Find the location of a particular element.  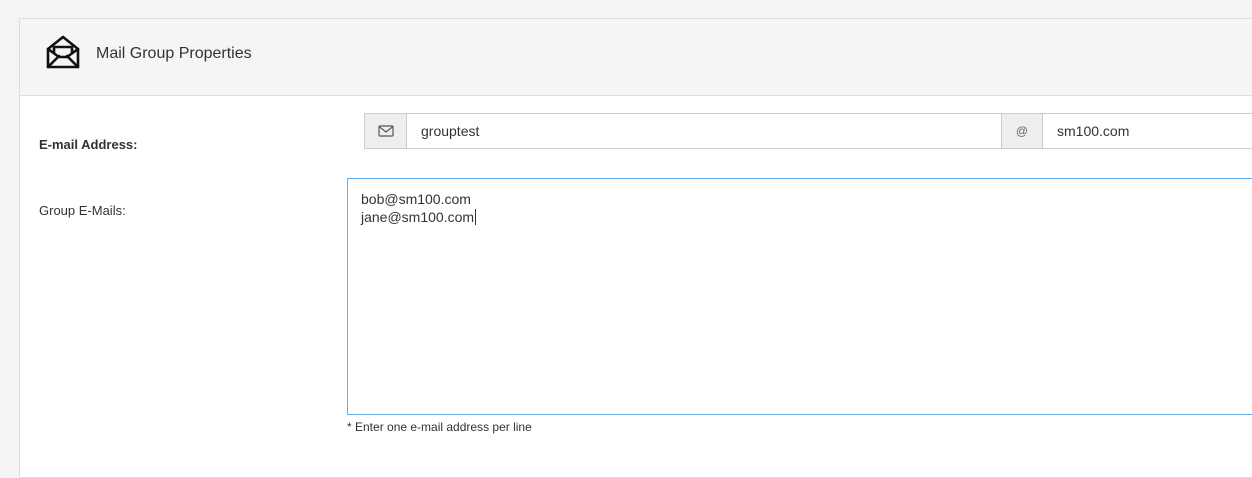

envelope-icon is located at coordinates (385, 131).